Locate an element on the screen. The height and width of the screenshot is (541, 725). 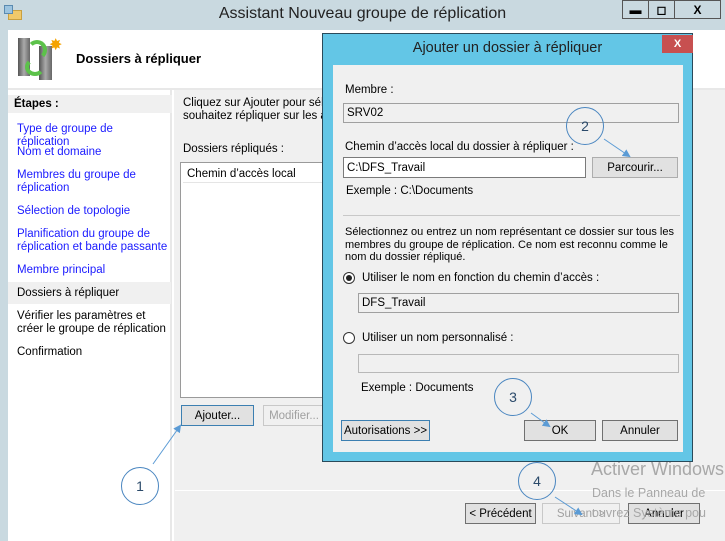
annotation-1: 1 is located at coordinates (140, 486).